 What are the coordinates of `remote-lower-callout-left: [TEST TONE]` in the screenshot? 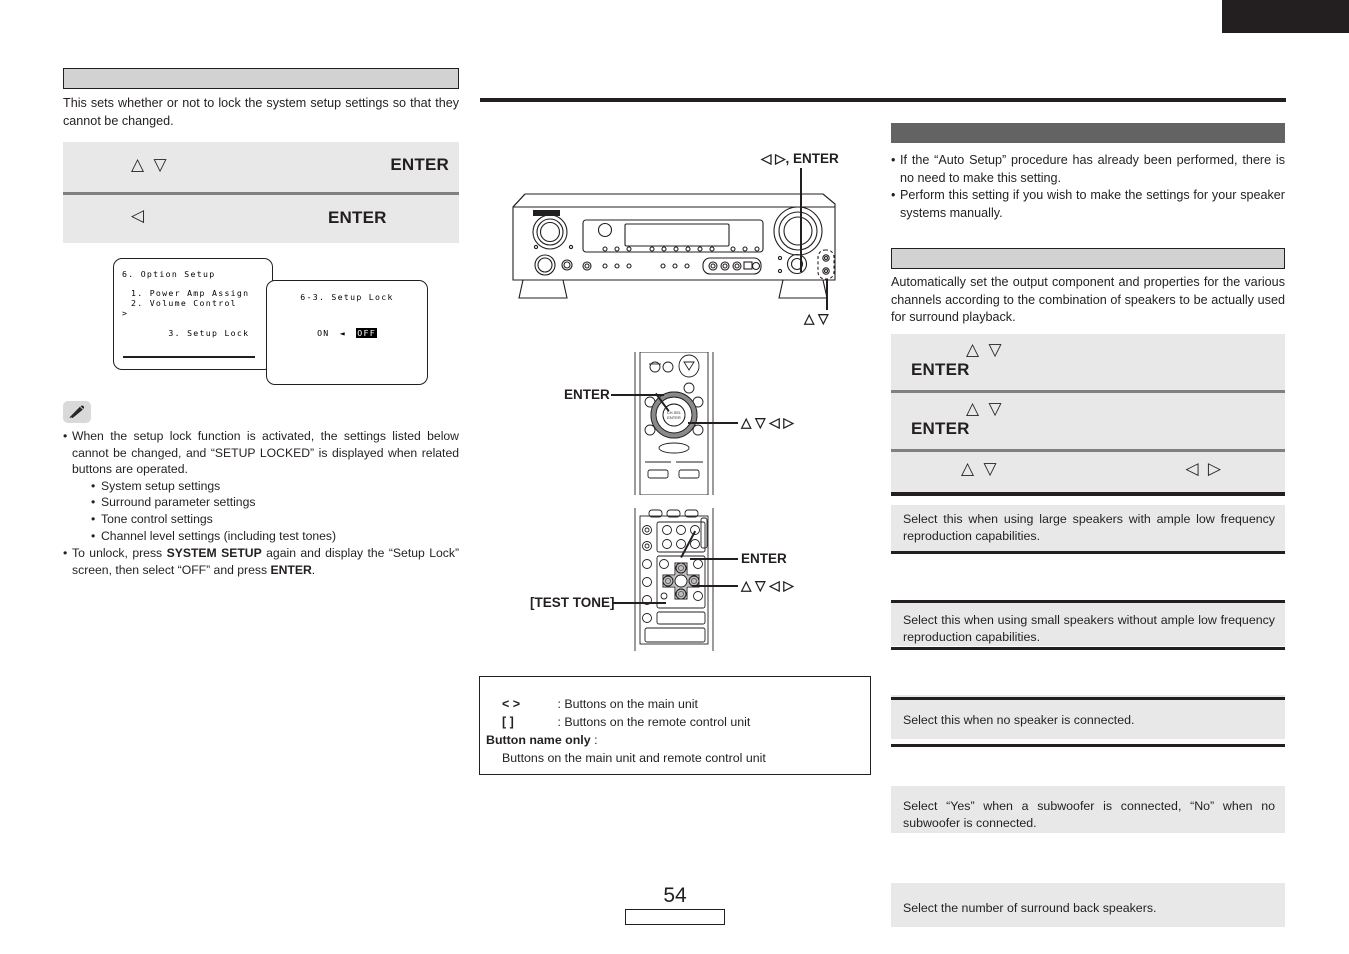 It's located at (572, 602).